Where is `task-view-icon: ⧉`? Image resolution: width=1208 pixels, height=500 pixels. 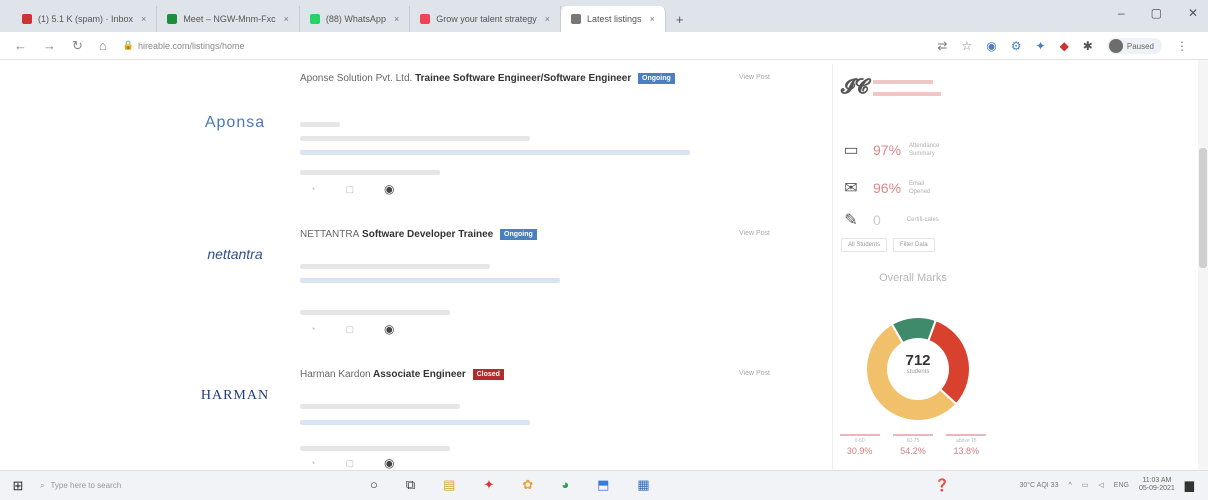
task-view-icon: ⧉ is located at coordinates (410, 485).